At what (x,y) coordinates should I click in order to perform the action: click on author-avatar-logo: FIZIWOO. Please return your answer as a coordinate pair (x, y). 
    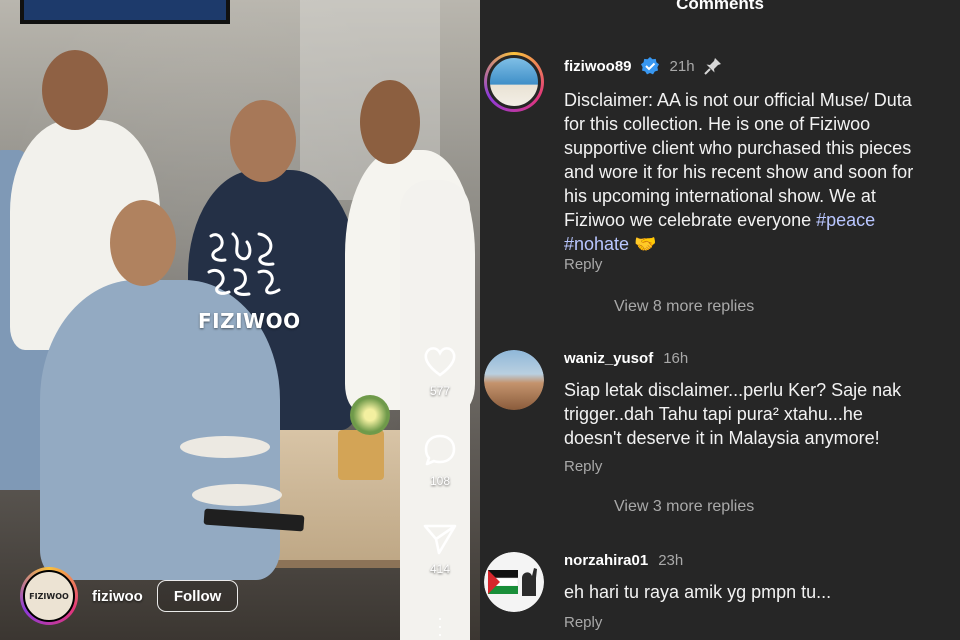
    Looking at the image, I should click on (49, 596).